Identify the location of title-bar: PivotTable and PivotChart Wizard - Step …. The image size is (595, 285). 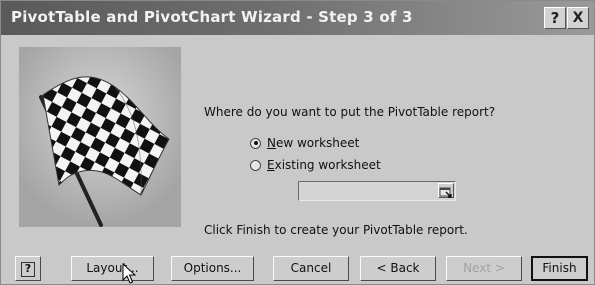
(297, 18).